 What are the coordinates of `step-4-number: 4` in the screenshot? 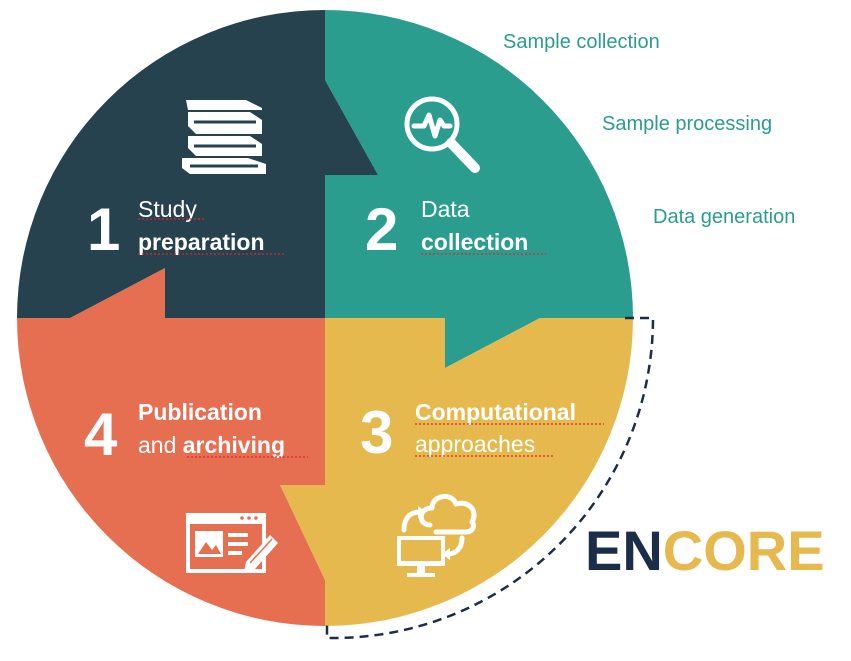 It's located at (101, 434).